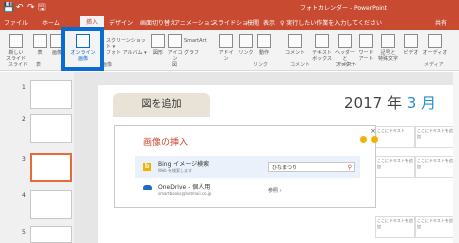 This screenshot has height=243, width=459. Describe the element at coordinates (226, 56) in the screenshot. I see `addins-label: アドイン` at that location.